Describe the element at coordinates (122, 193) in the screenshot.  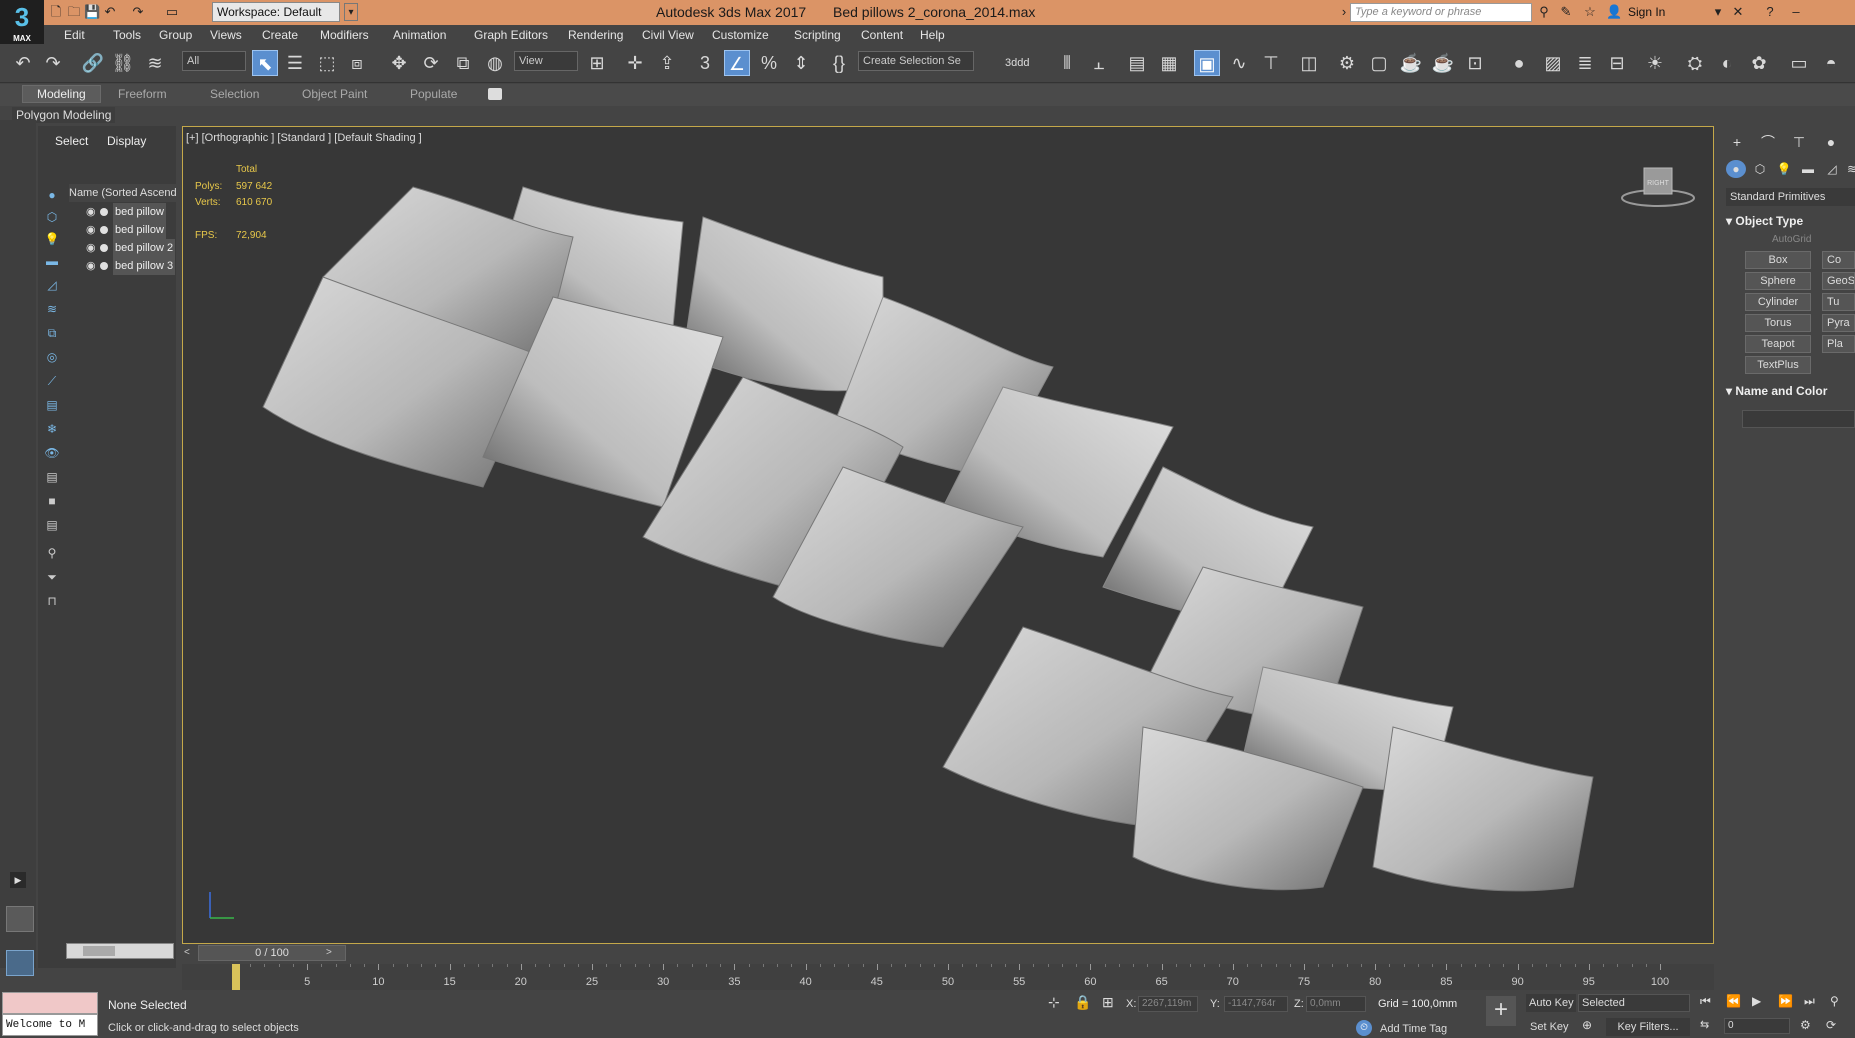
I see `name-column-header: Name (Sorted Ascend` at that location.